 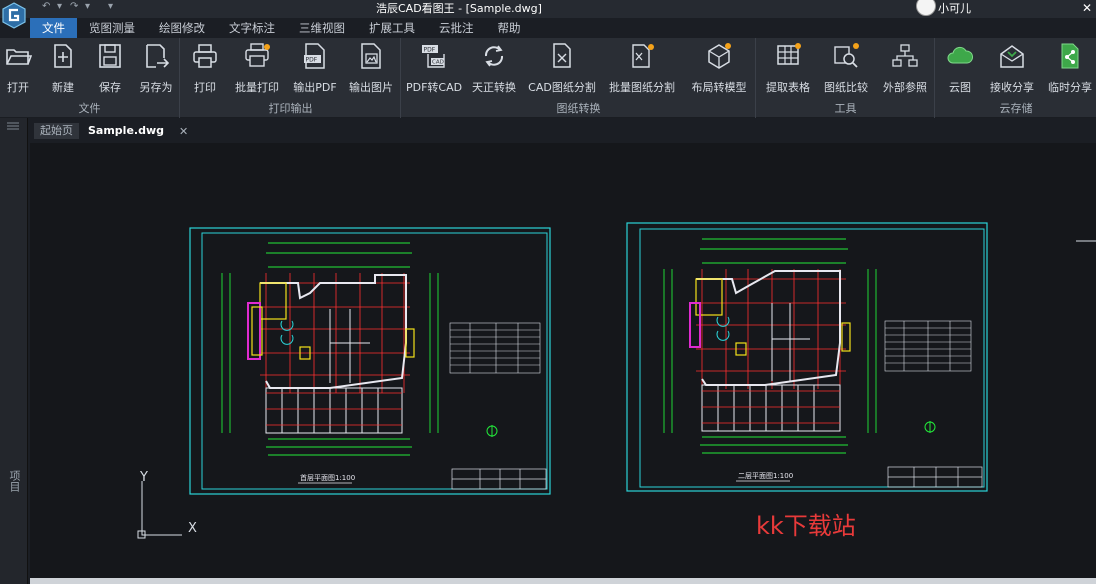 I want to click on cloud-icon, so click(x=960, y=55).